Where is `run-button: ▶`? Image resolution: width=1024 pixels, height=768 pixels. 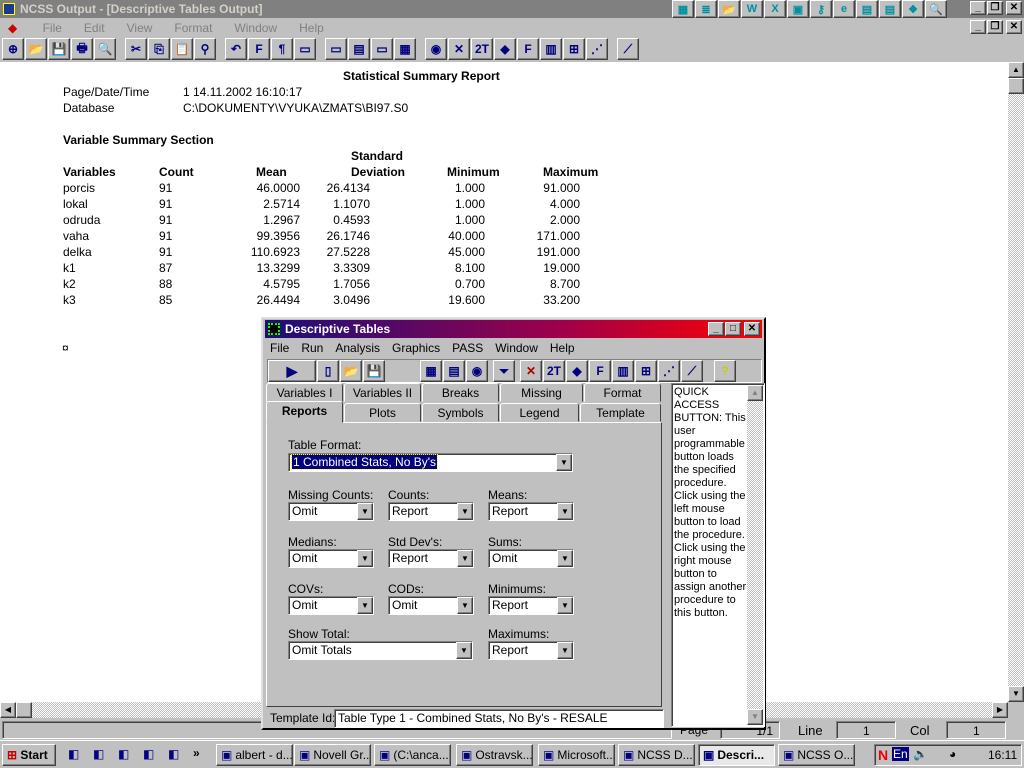
run-button: ▶ is located at coordinates (292, 371).